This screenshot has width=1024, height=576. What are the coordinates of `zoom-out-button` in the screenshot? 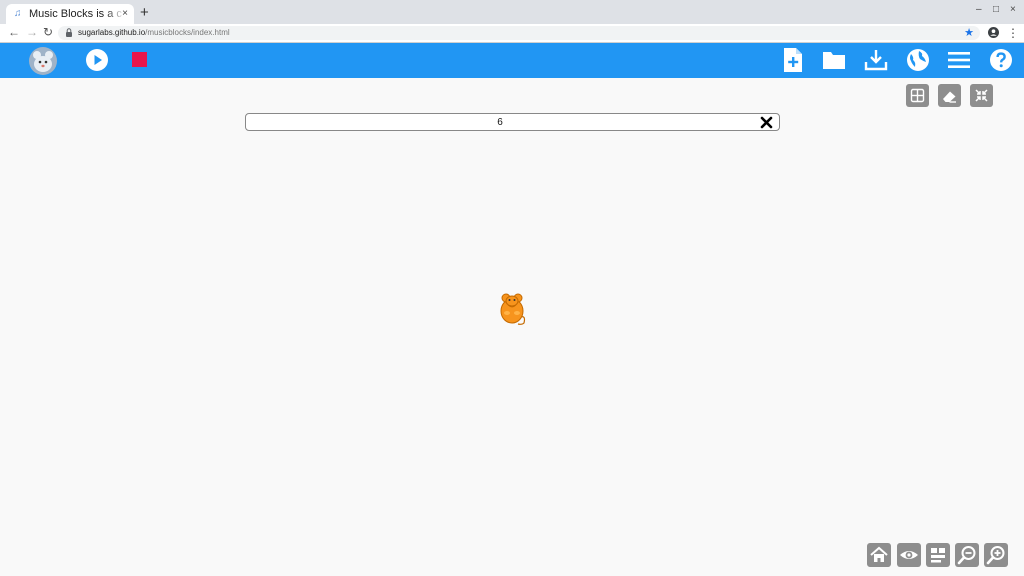 It's located at (967, 555).